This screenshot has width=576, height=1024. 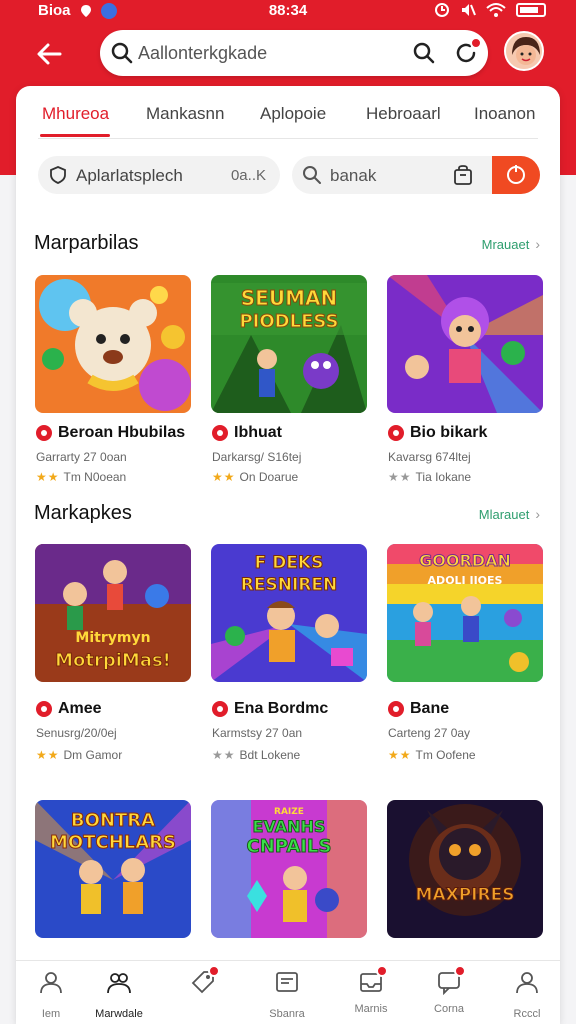 What do you see at coordinates (442, 10) in the screenshot?
I see `alarm-icon` at bounding box center [442, 10].